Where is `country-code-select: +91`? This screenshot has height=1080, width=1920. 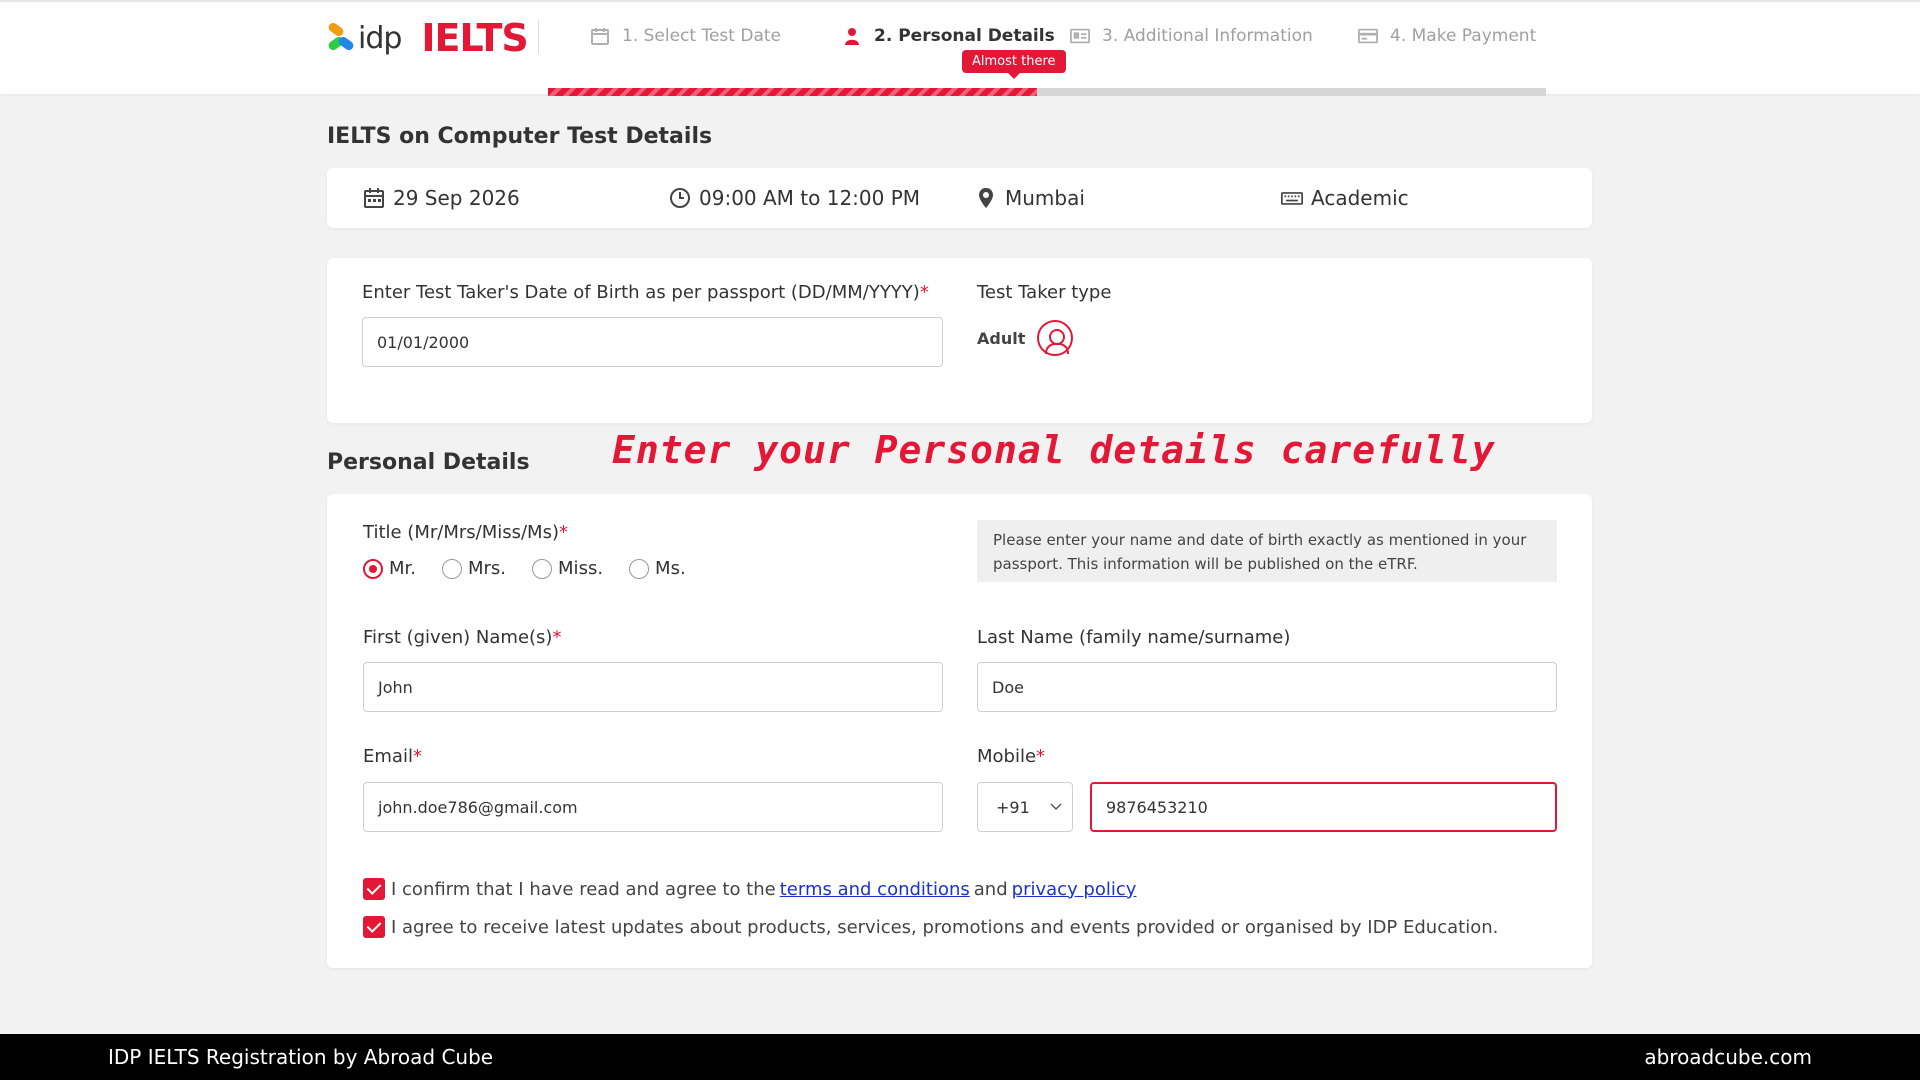 country-code-select: +91 is located at coordinates (1025, 807).